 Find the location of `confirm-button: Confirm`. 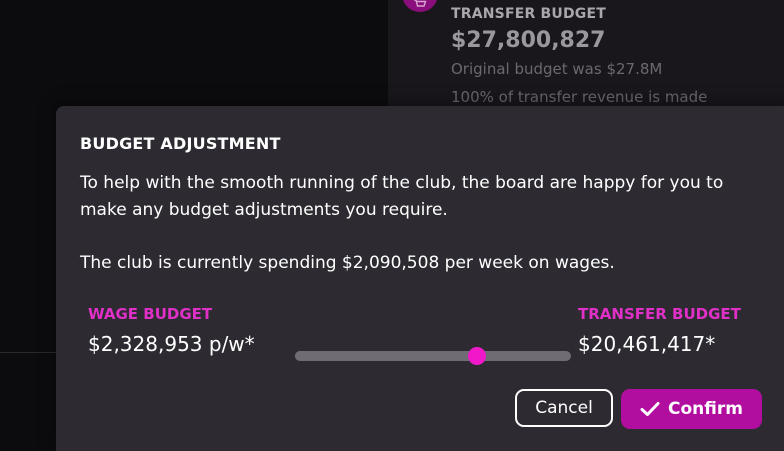

confirm-button: Confirm is located at coordinates (691, 409).